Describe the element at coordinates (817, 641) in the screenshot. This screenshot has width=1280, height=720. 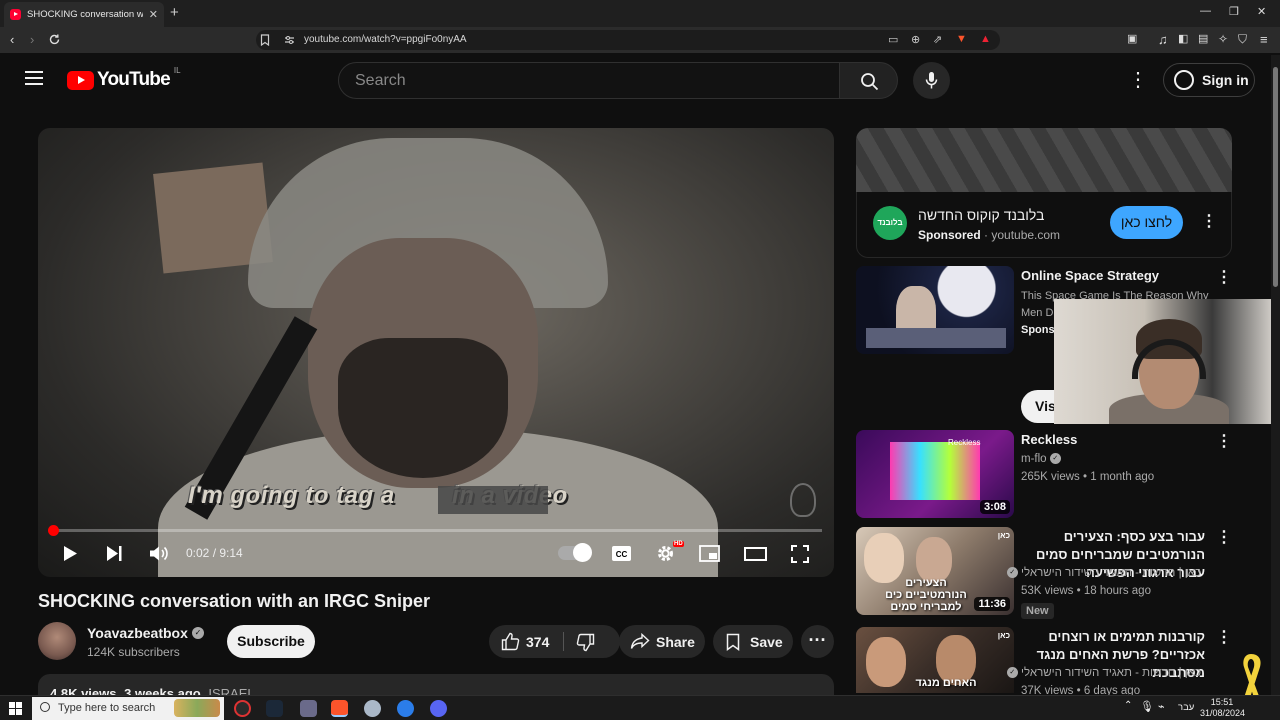
I see `more-actions-icon: ···` at that location.